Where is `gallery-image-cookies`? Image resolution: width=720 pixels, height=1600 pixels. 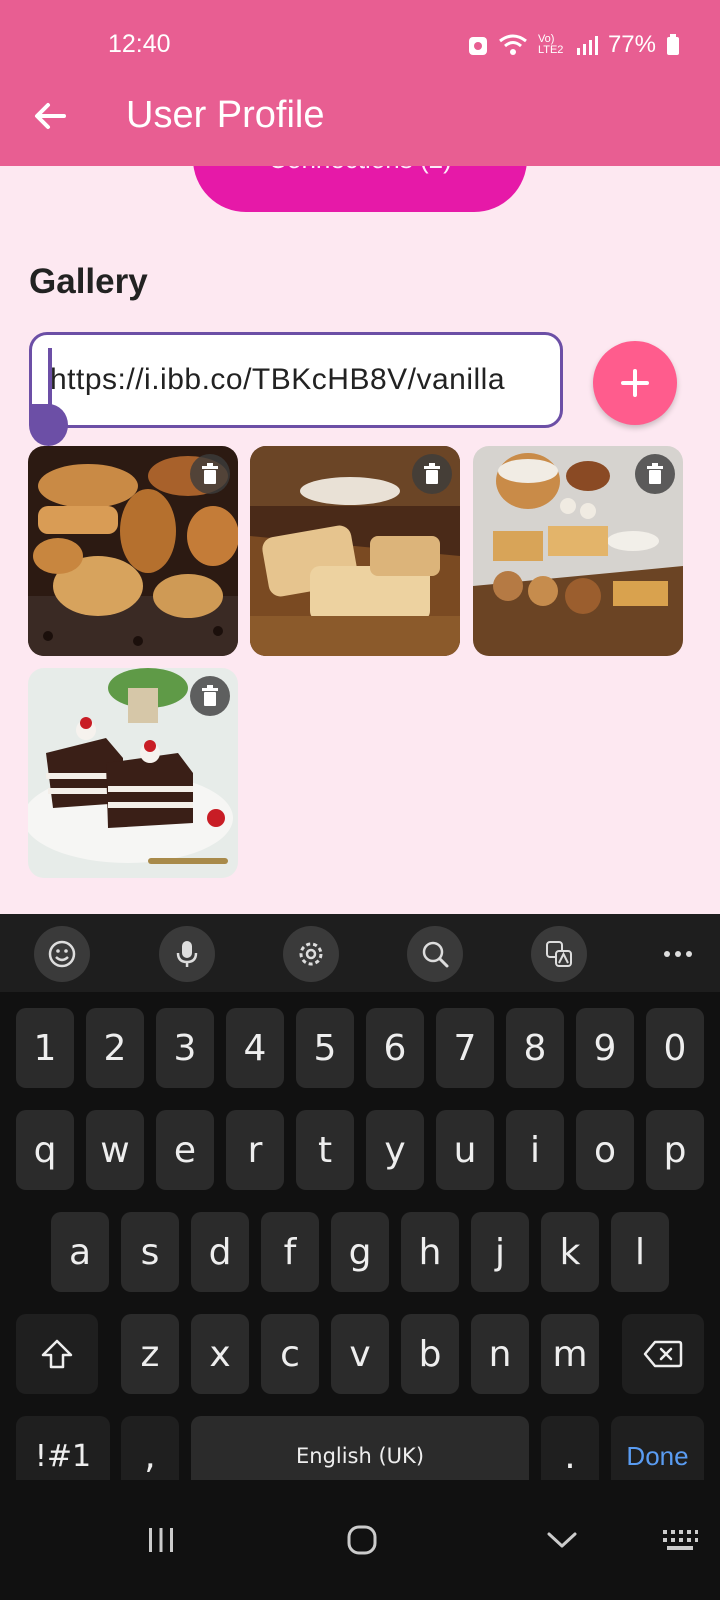 gallery-image-cookies is located at coordinates (133, 551).